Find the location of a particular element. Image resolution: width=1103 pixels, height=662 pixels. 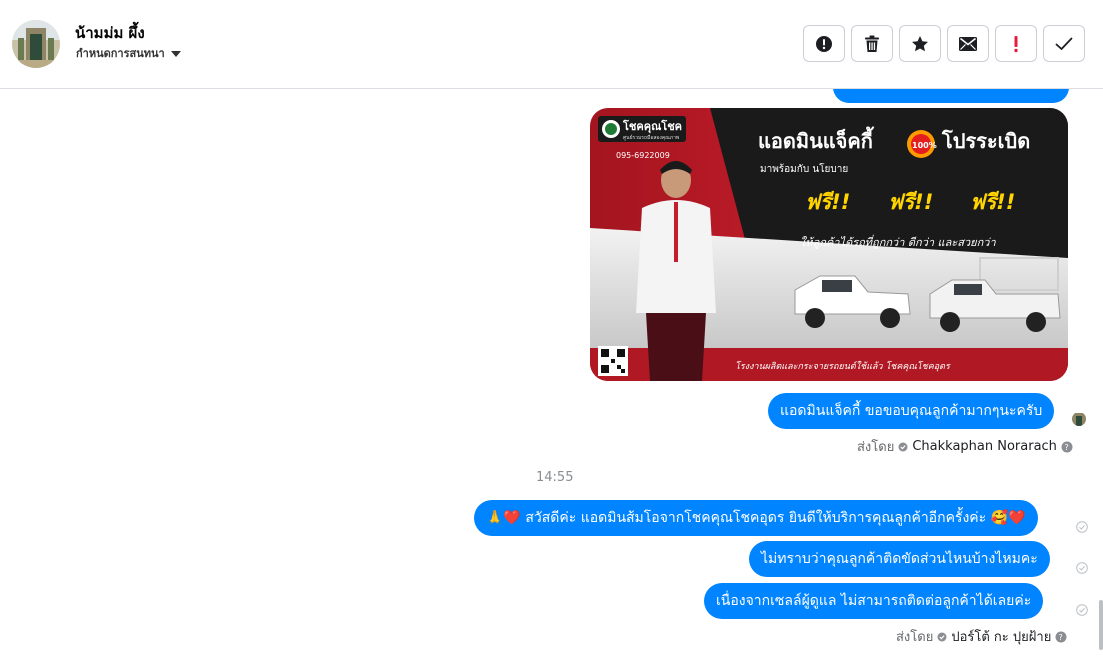

star-icon is located at coordinates (920, 43).